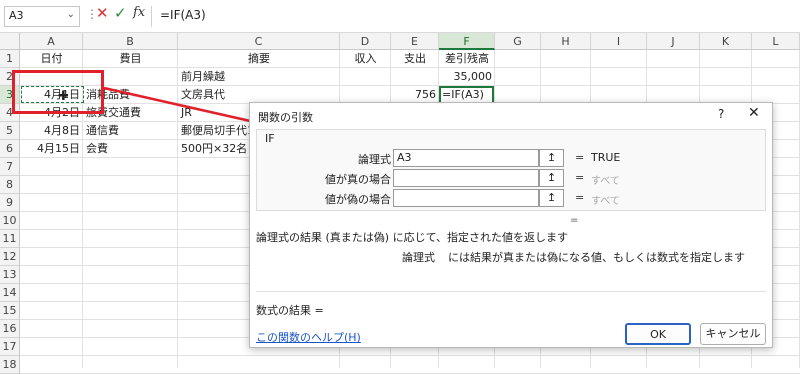 This screenshot has width=800, height=374. What do you see at coordinates (374, 159) in the screenshot?
I see `arg-label-logical: 論理式` at bounding box center [374, 159].